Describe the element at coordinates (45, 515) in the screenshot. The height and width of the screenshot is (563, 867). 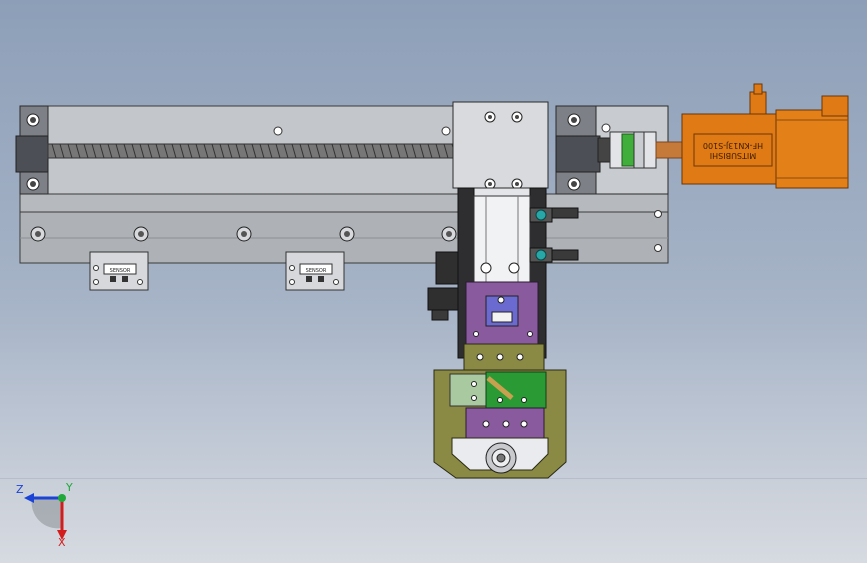
I see `orientation-triad: Z Y X` at that location.